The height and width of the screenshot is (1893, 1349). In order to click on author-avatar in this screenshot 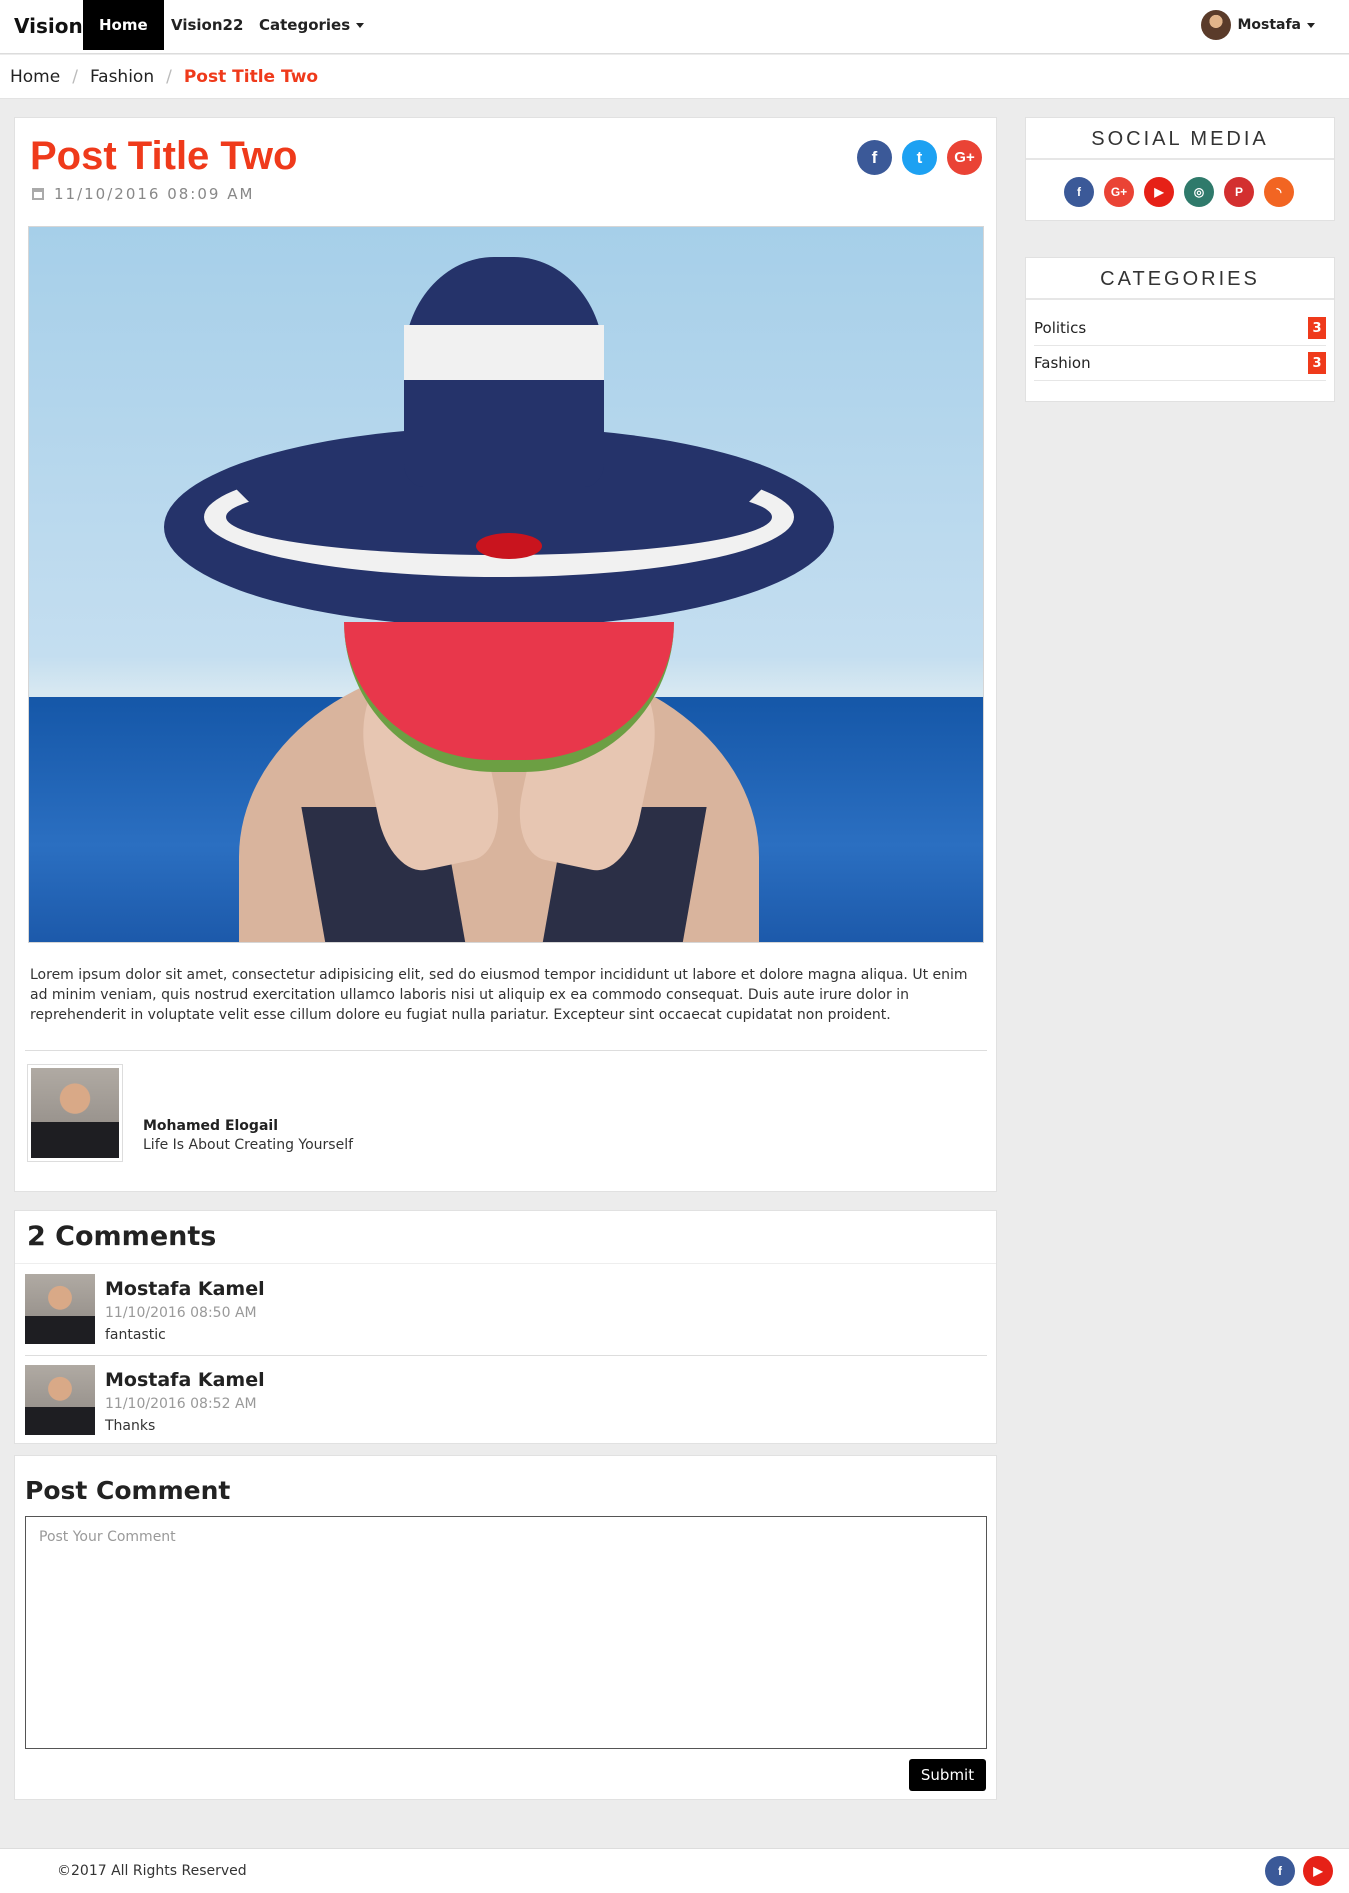, I will do `click(75, 1113)`.